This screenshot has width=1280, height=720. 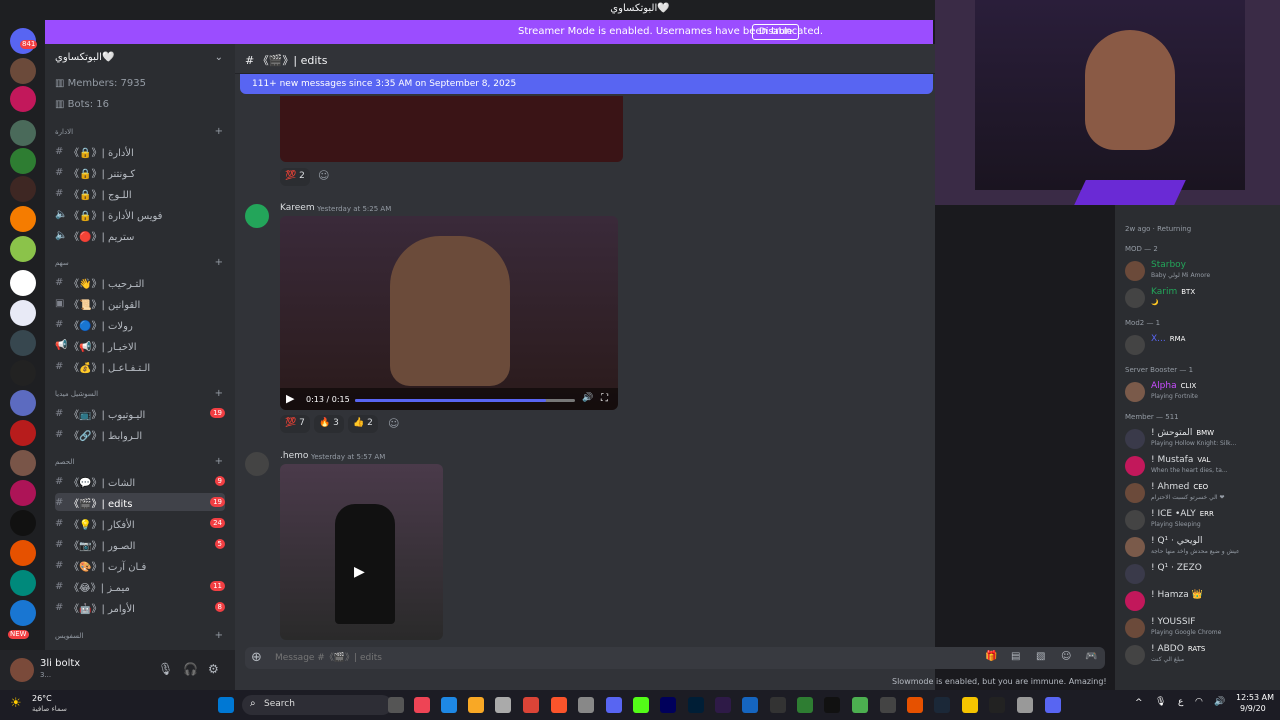 I want to click on channel-item: # 《👋》| التـرحيب, so click(x=140, y=282).